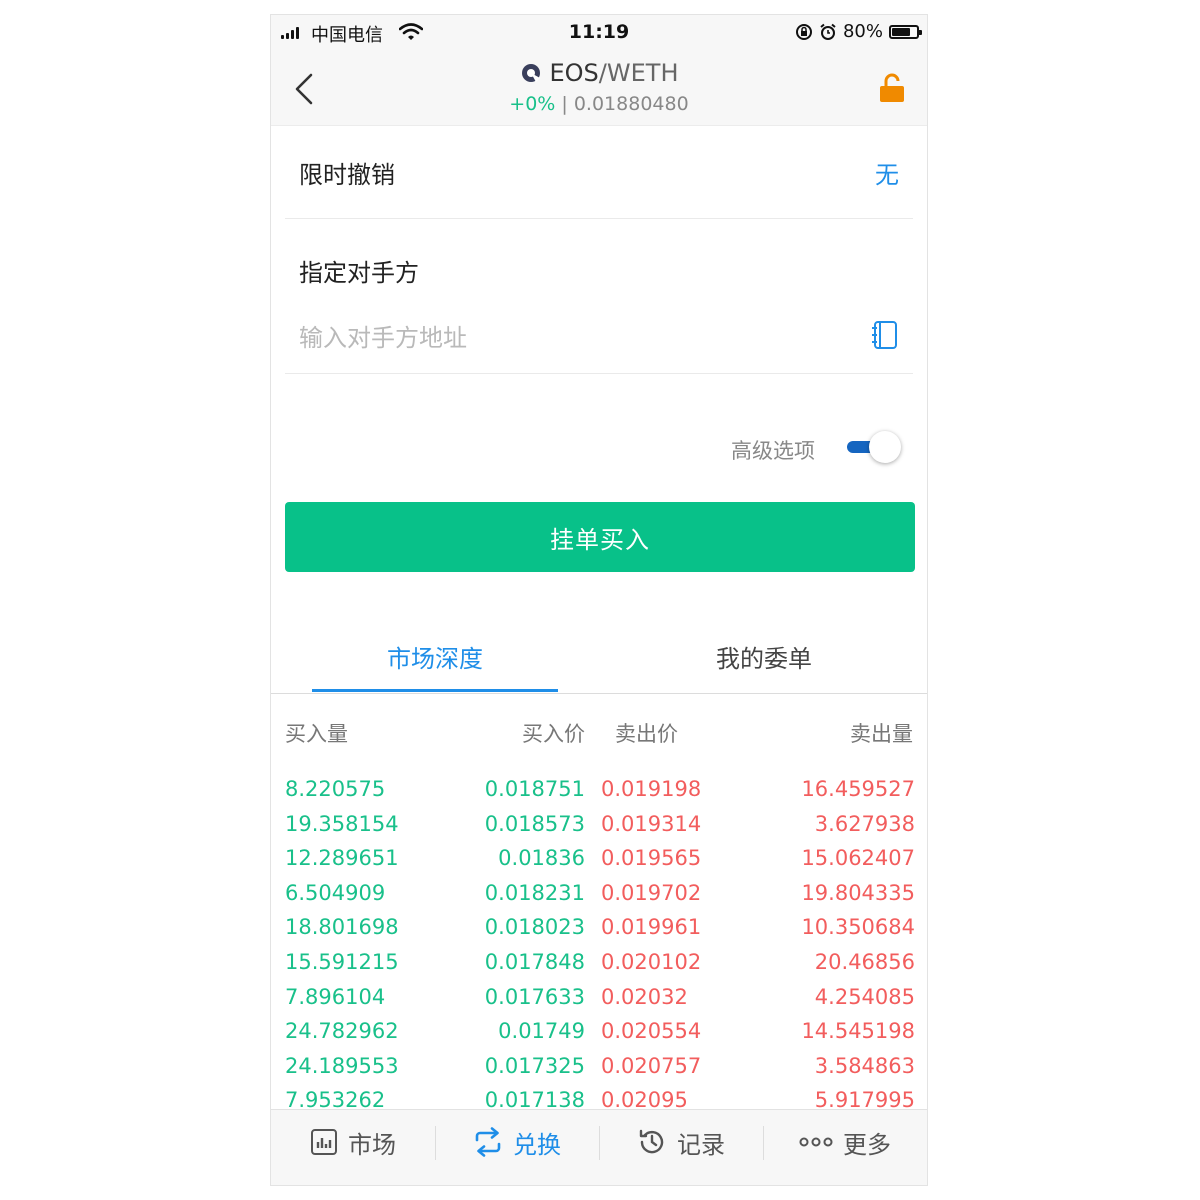 Image resolution: width=1200 pixels, height=1200 pixels. I want to click on depth-row: 19.358154 0.018573 0.019314 3.627938, so click(600, 827).